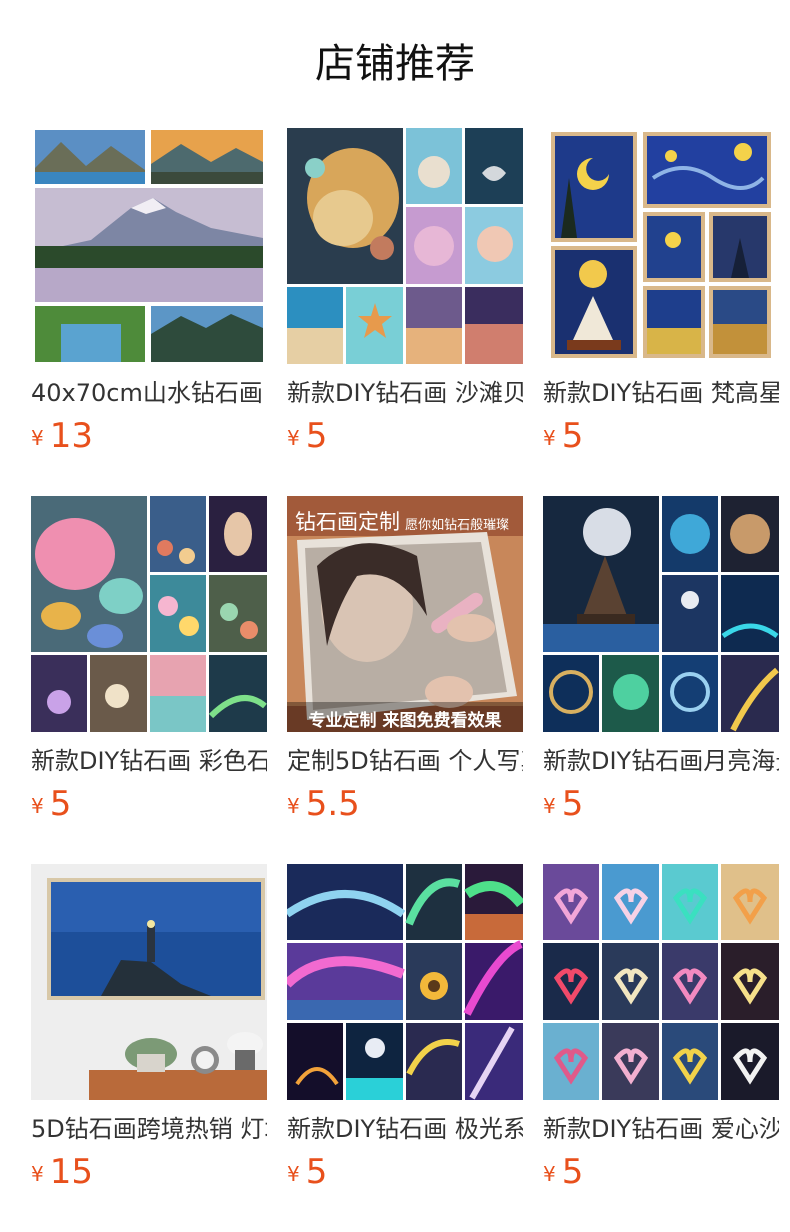  I want to click on product-card: 新款DIY钻石画月亮海景 ¥5, so click(661, 660).